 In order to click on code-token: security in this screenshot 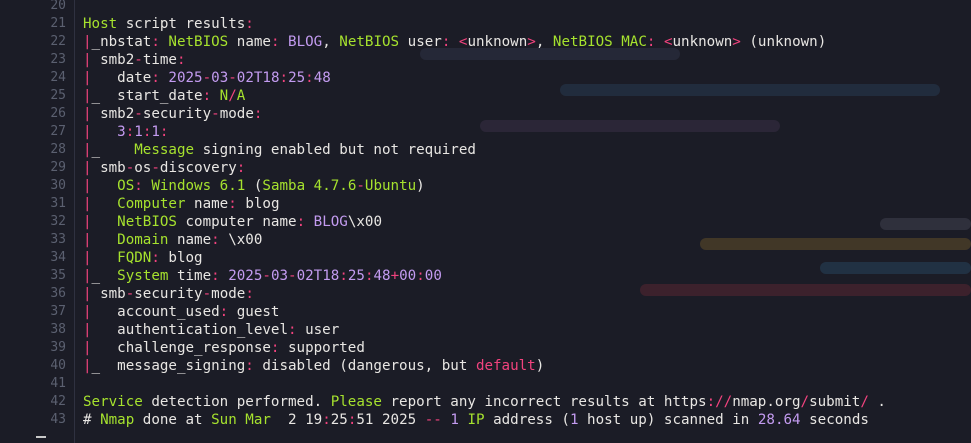, I will do `click(168, 294)`.